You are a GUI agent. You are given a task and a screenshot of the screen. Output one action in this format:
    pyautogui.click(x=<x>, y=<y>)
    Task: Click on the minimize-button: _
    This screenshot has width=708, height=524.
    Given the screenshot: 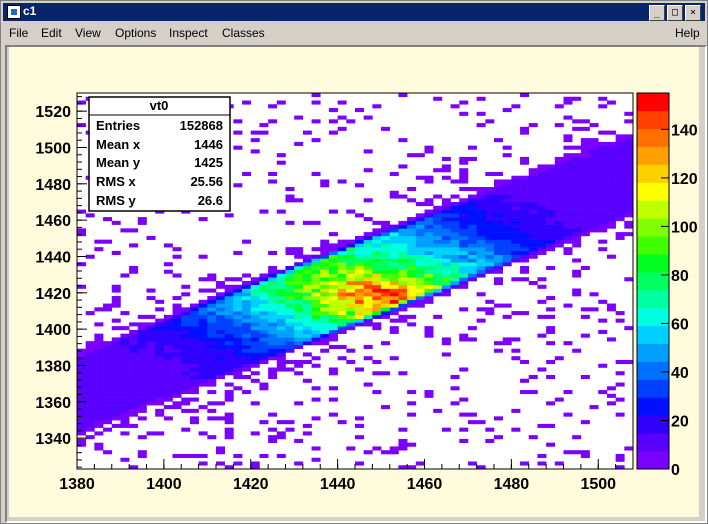 What is the action you would take?
    pyautogui.click(x=657, y=13)
    